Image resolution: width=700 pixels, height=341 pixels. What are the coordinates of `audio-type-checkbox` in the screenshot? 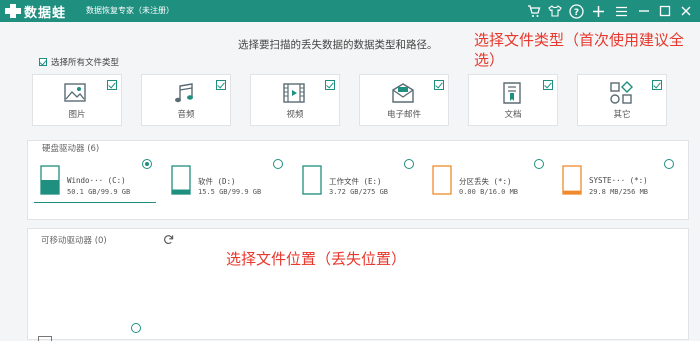 It's located at (221, 85).